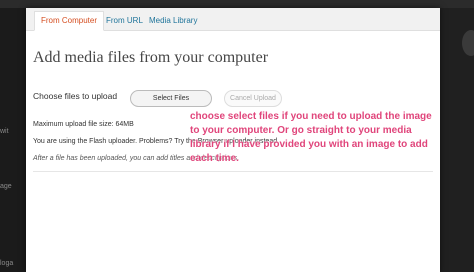 The height and width of the screenshot is (272, 474). I want to click on background-circle, so click(468, 43).